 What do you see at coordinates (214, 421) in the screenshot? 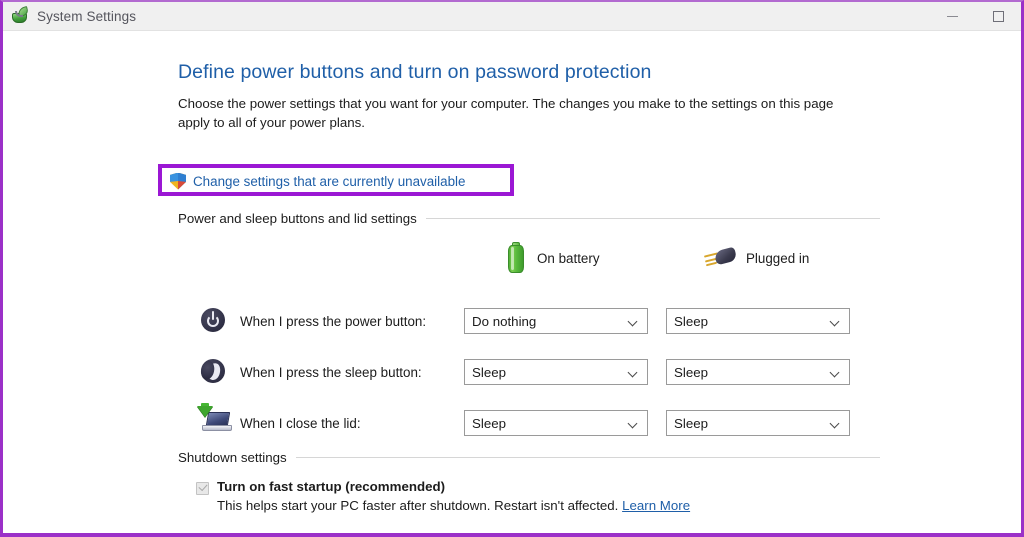
I see `laptop-lid-icon` at bounding box center [214, 421].